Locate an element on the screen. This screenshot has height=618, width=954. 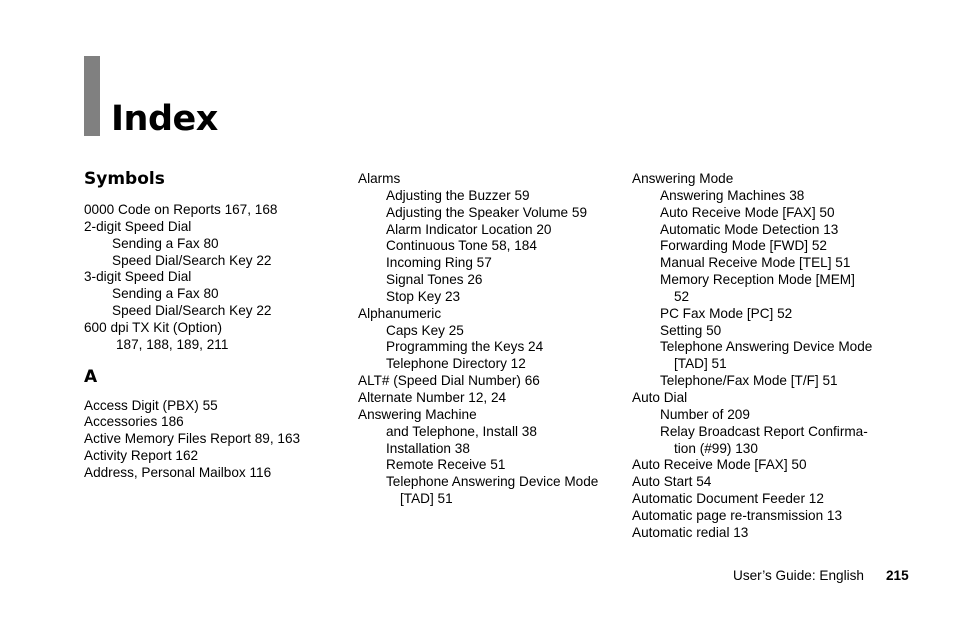
index-subentry: Memory Reception Mode [MEM] is located at coordinates (757, 280).